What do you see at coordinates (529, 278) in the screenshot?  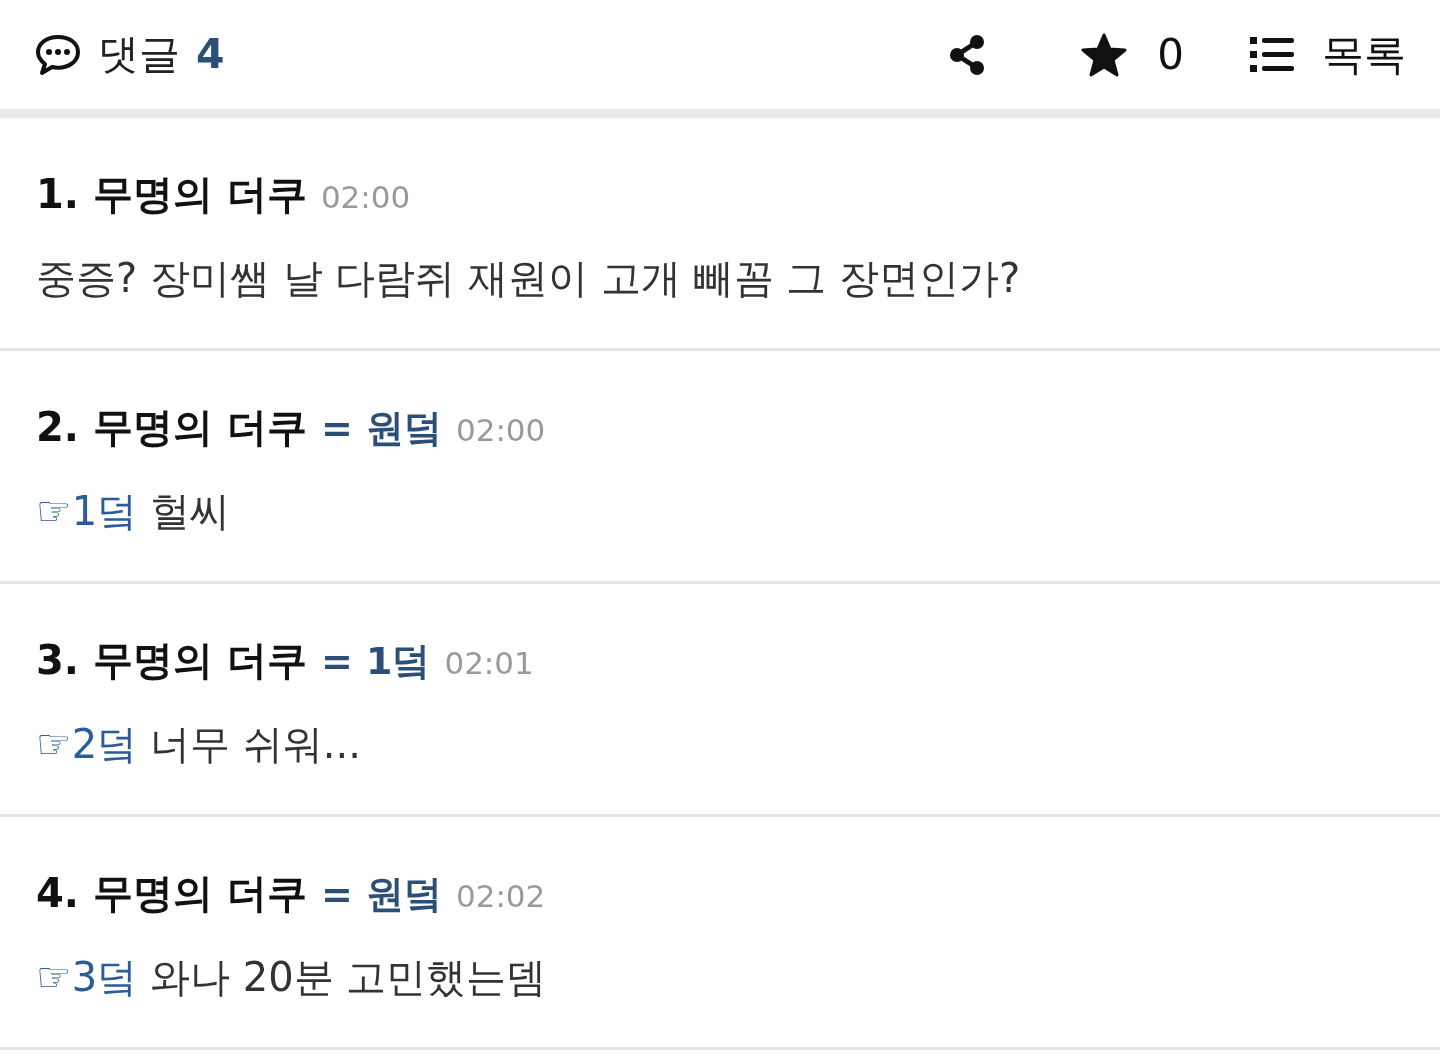 I see `comment-text: 중증? 장미쌤 날 다람쥐 재원이 고개 빼꼼 그 장면인가?` at bounding box center [529, 278].